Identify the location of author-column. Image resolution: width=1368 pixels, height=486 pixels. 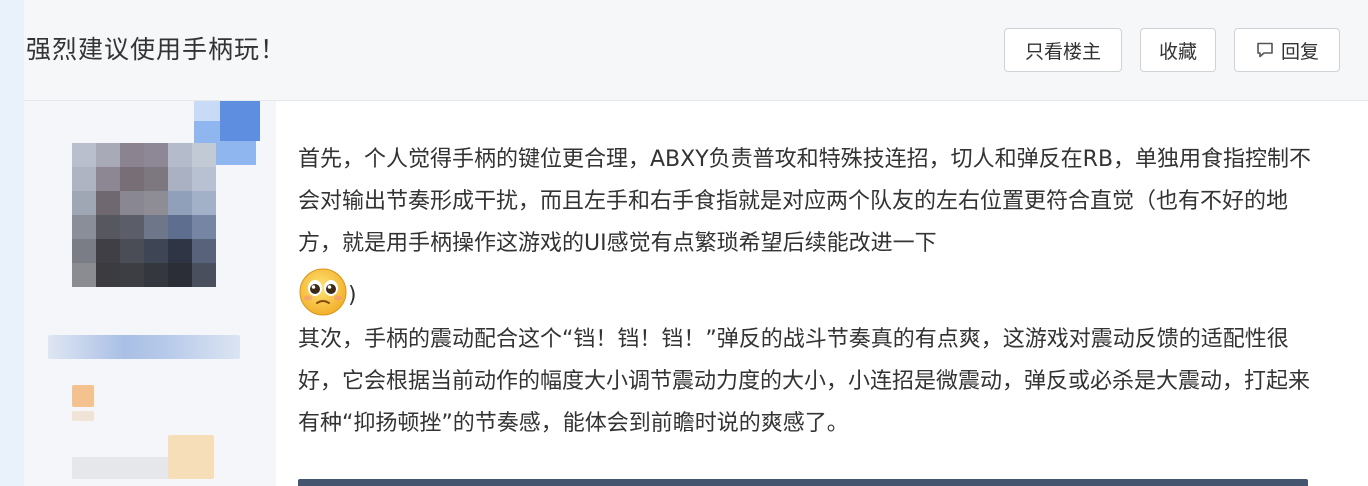
(150, 293).